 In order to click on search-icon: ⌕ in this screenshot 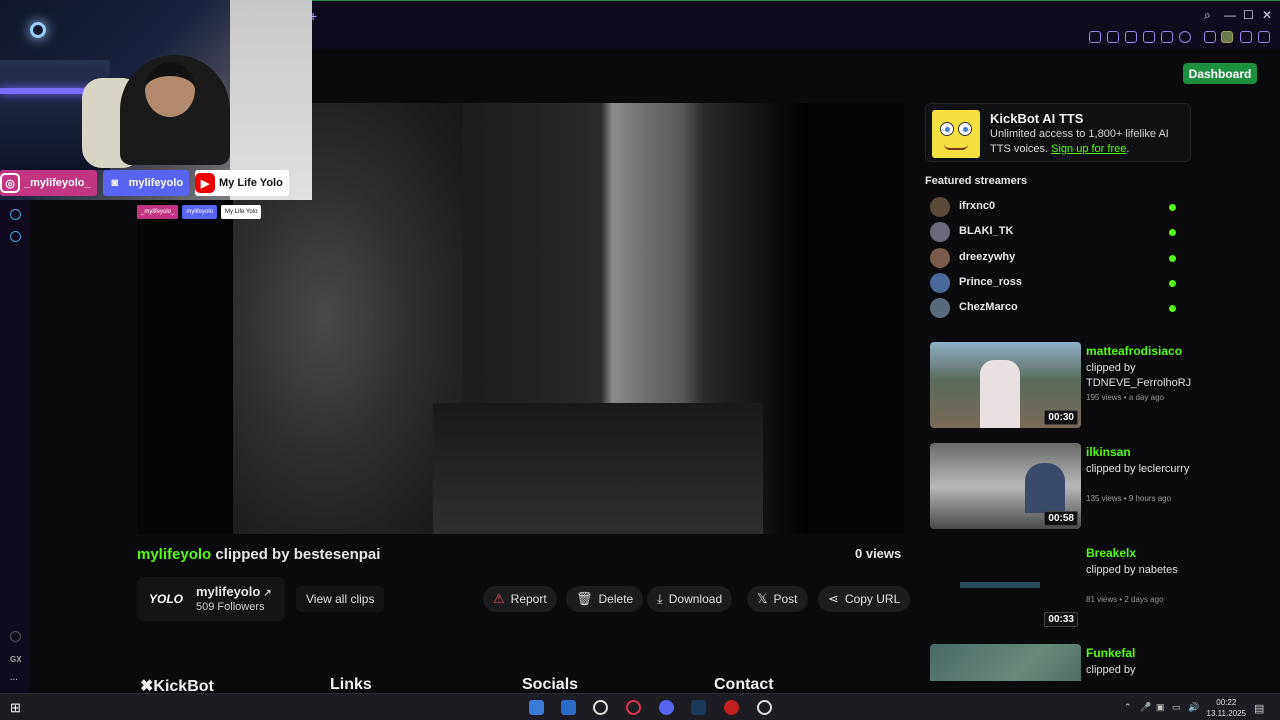, I will do `click(1207, 15)`.